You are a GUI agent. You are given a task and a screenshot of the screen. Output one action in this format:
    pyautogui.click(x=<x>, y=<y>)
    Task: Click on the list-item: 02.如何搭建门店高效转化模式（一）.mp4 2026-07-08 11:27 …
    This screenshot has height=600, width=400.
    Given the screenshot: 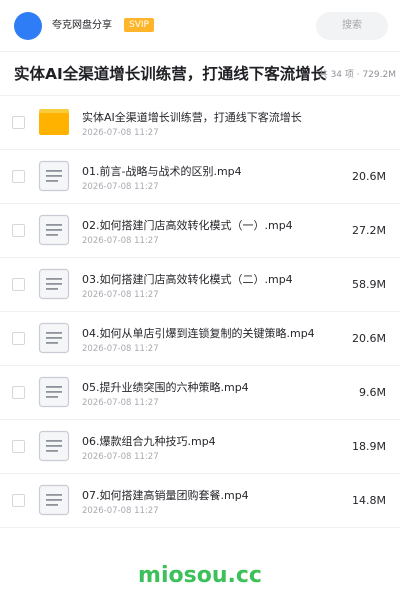 What is the action you would take?
    pyautogui.click(x=200, y=231)
    